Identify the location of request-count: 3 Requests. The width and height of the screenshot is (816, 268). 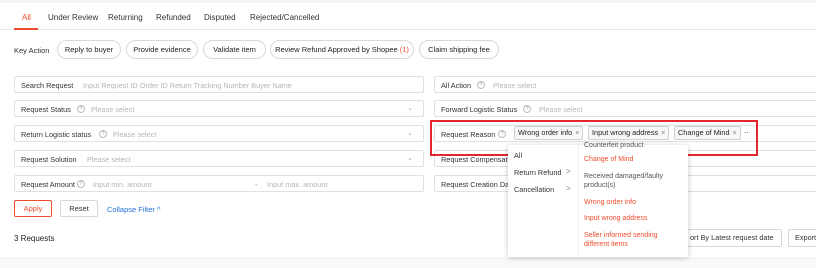
(34, 238).